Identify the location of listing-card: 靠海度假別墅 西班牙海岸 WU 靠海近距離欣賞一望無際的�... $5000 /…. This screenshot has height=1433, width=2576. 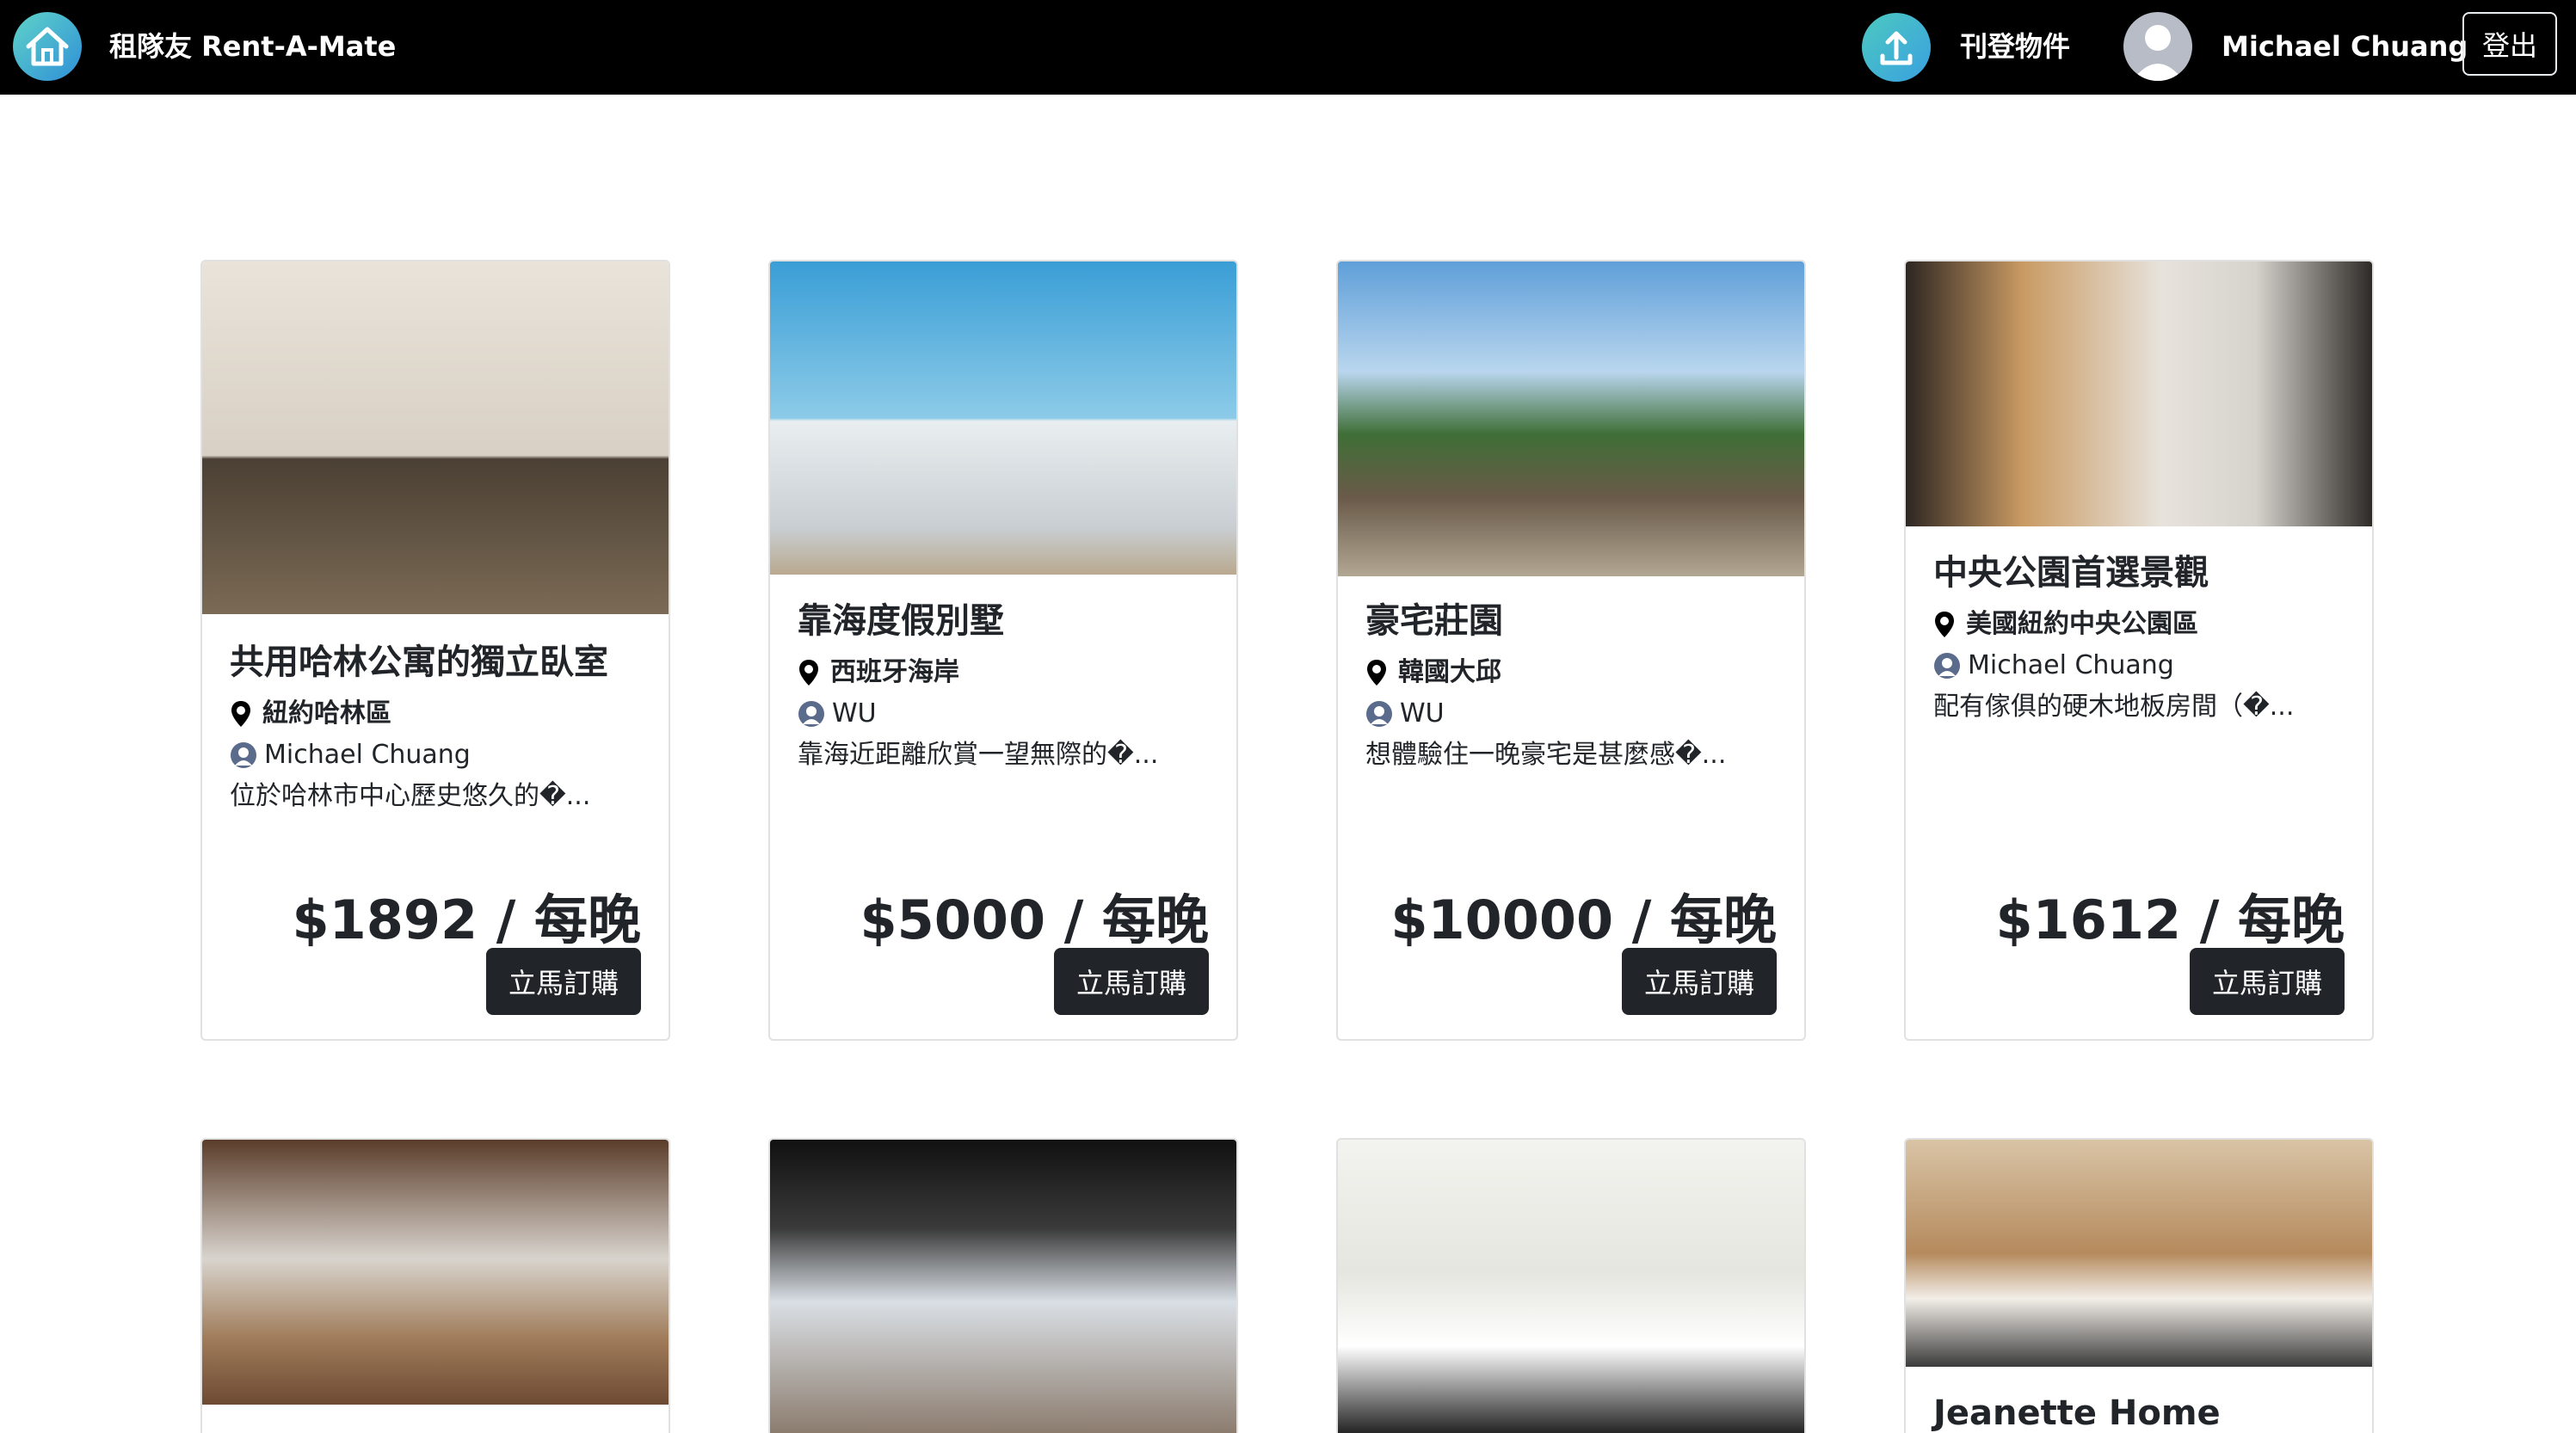
(1003, 650).